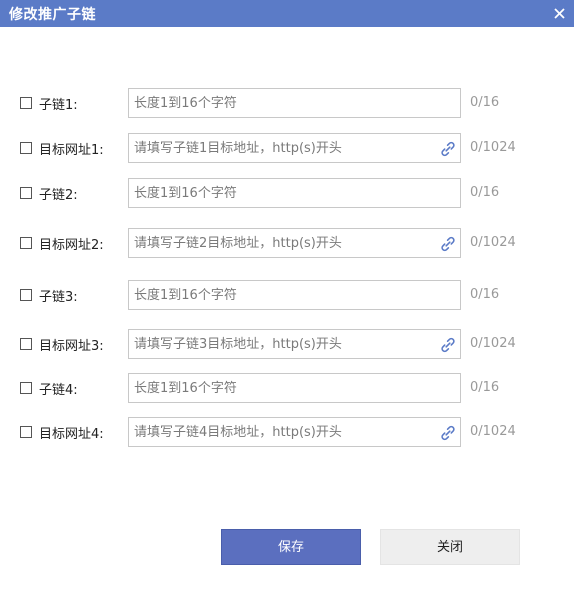  I want to click on sublink-4-input, so click(294, 388).